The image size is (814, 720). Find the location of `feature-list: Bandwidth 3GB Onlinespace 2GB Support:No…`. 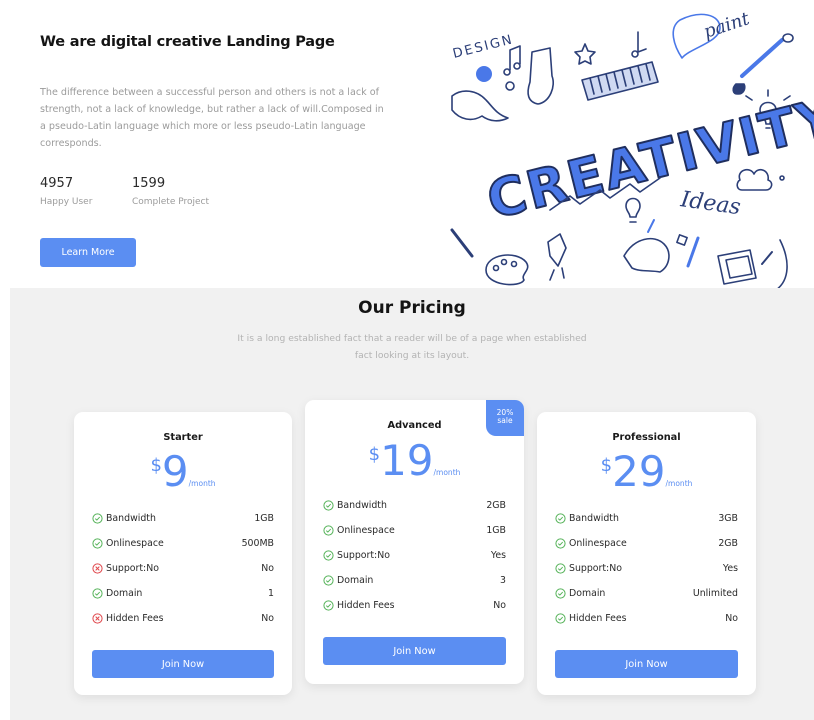

feature-list: Bandwidth 3GB Onlinespace 2GB Support:No… is located at coordinates (646, 568).